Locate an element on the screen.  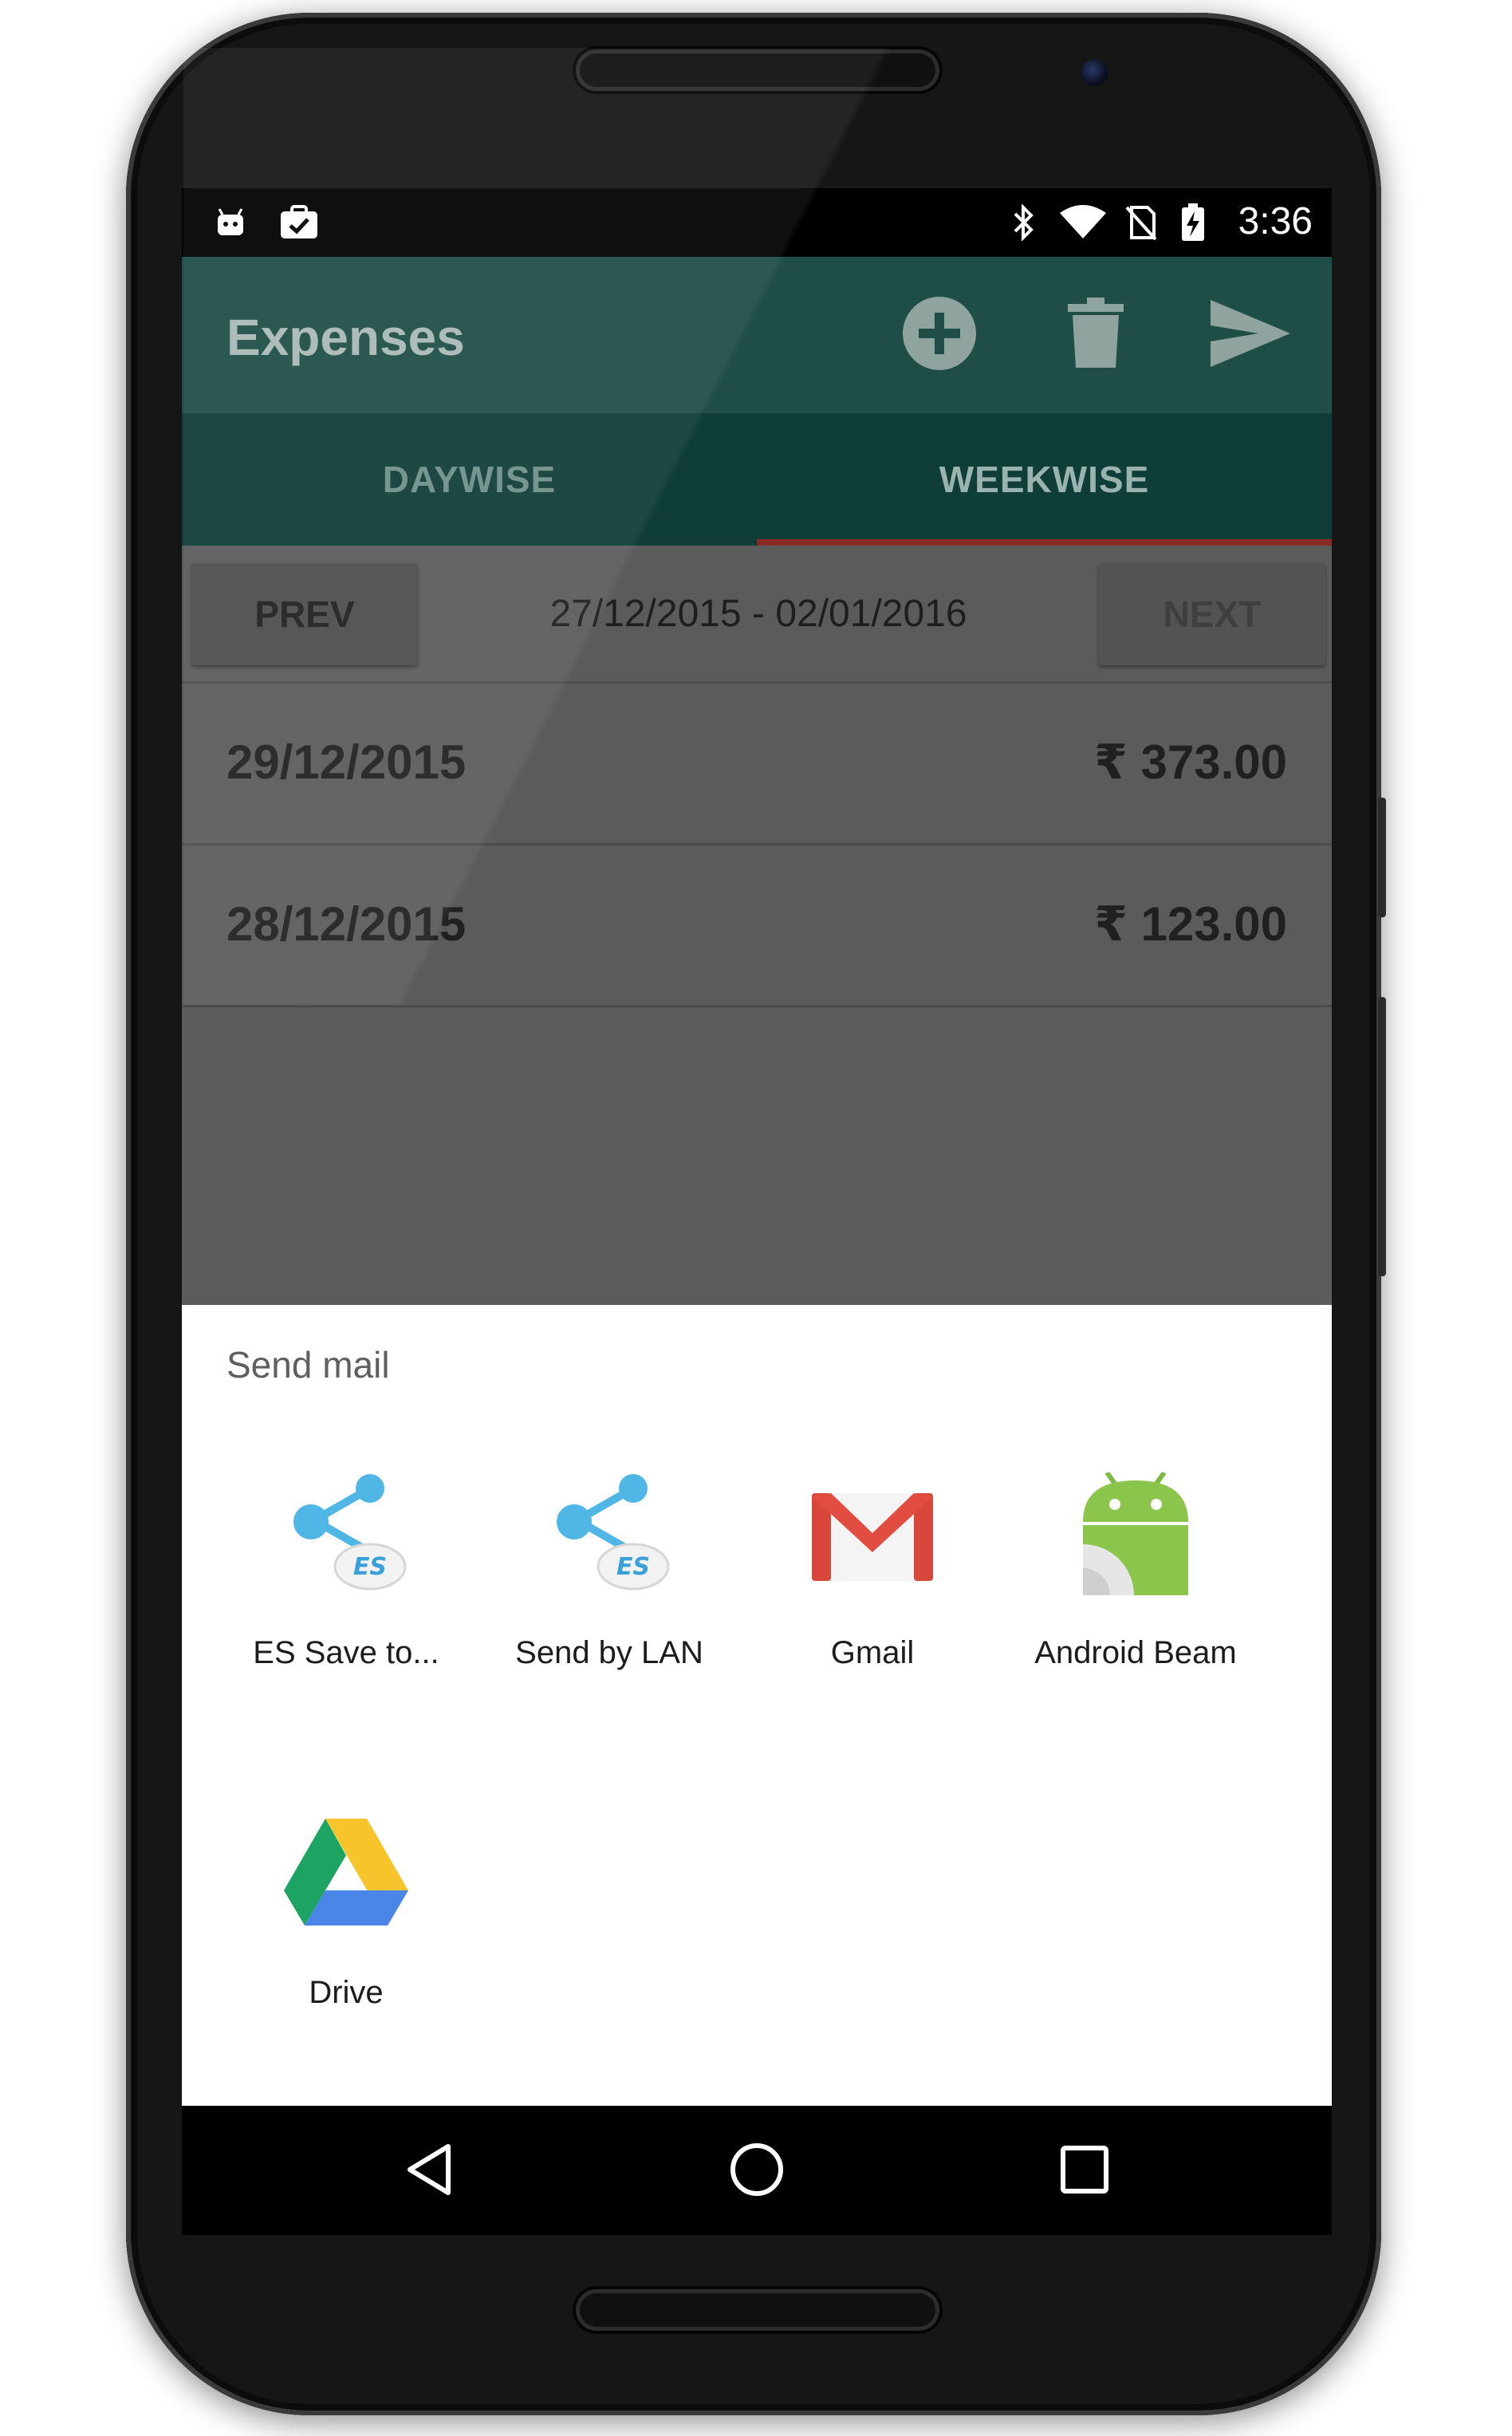
share-target-label: Send by LAN is located at coordinates (609, 1653).